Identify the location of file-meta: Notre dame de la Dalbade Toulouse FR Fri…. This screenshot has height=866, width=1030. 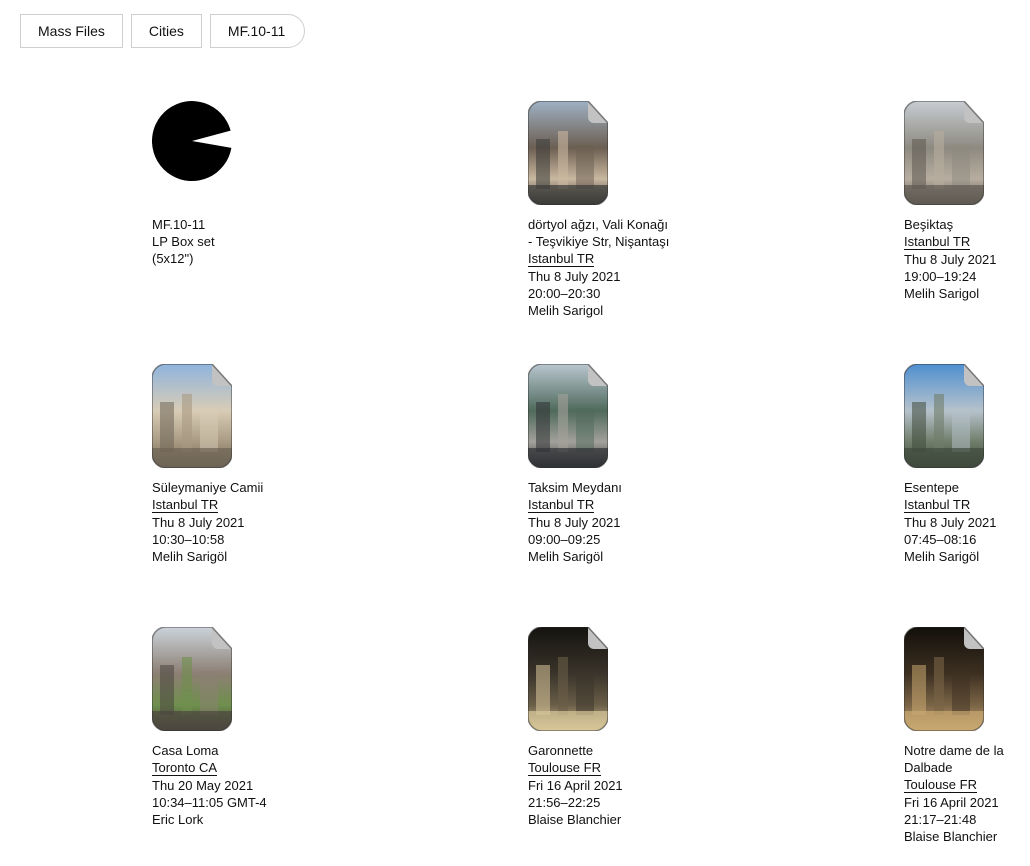
(967, 793).